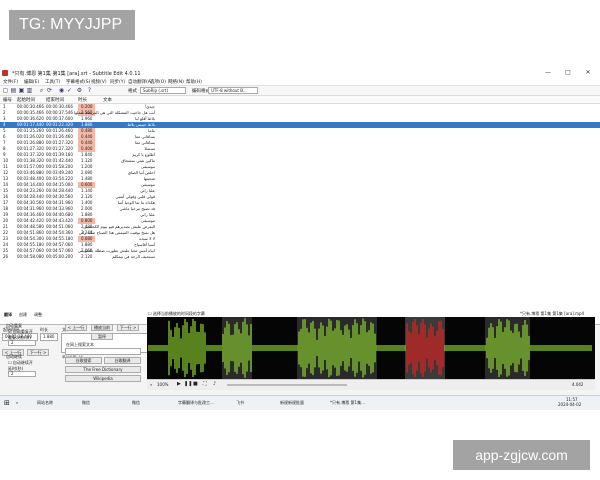 This screenshot has height=480, width=600. Describe the element at coordinates (240, 403) in the screenshot. I see `taskbar-item: 飞书` at that location.